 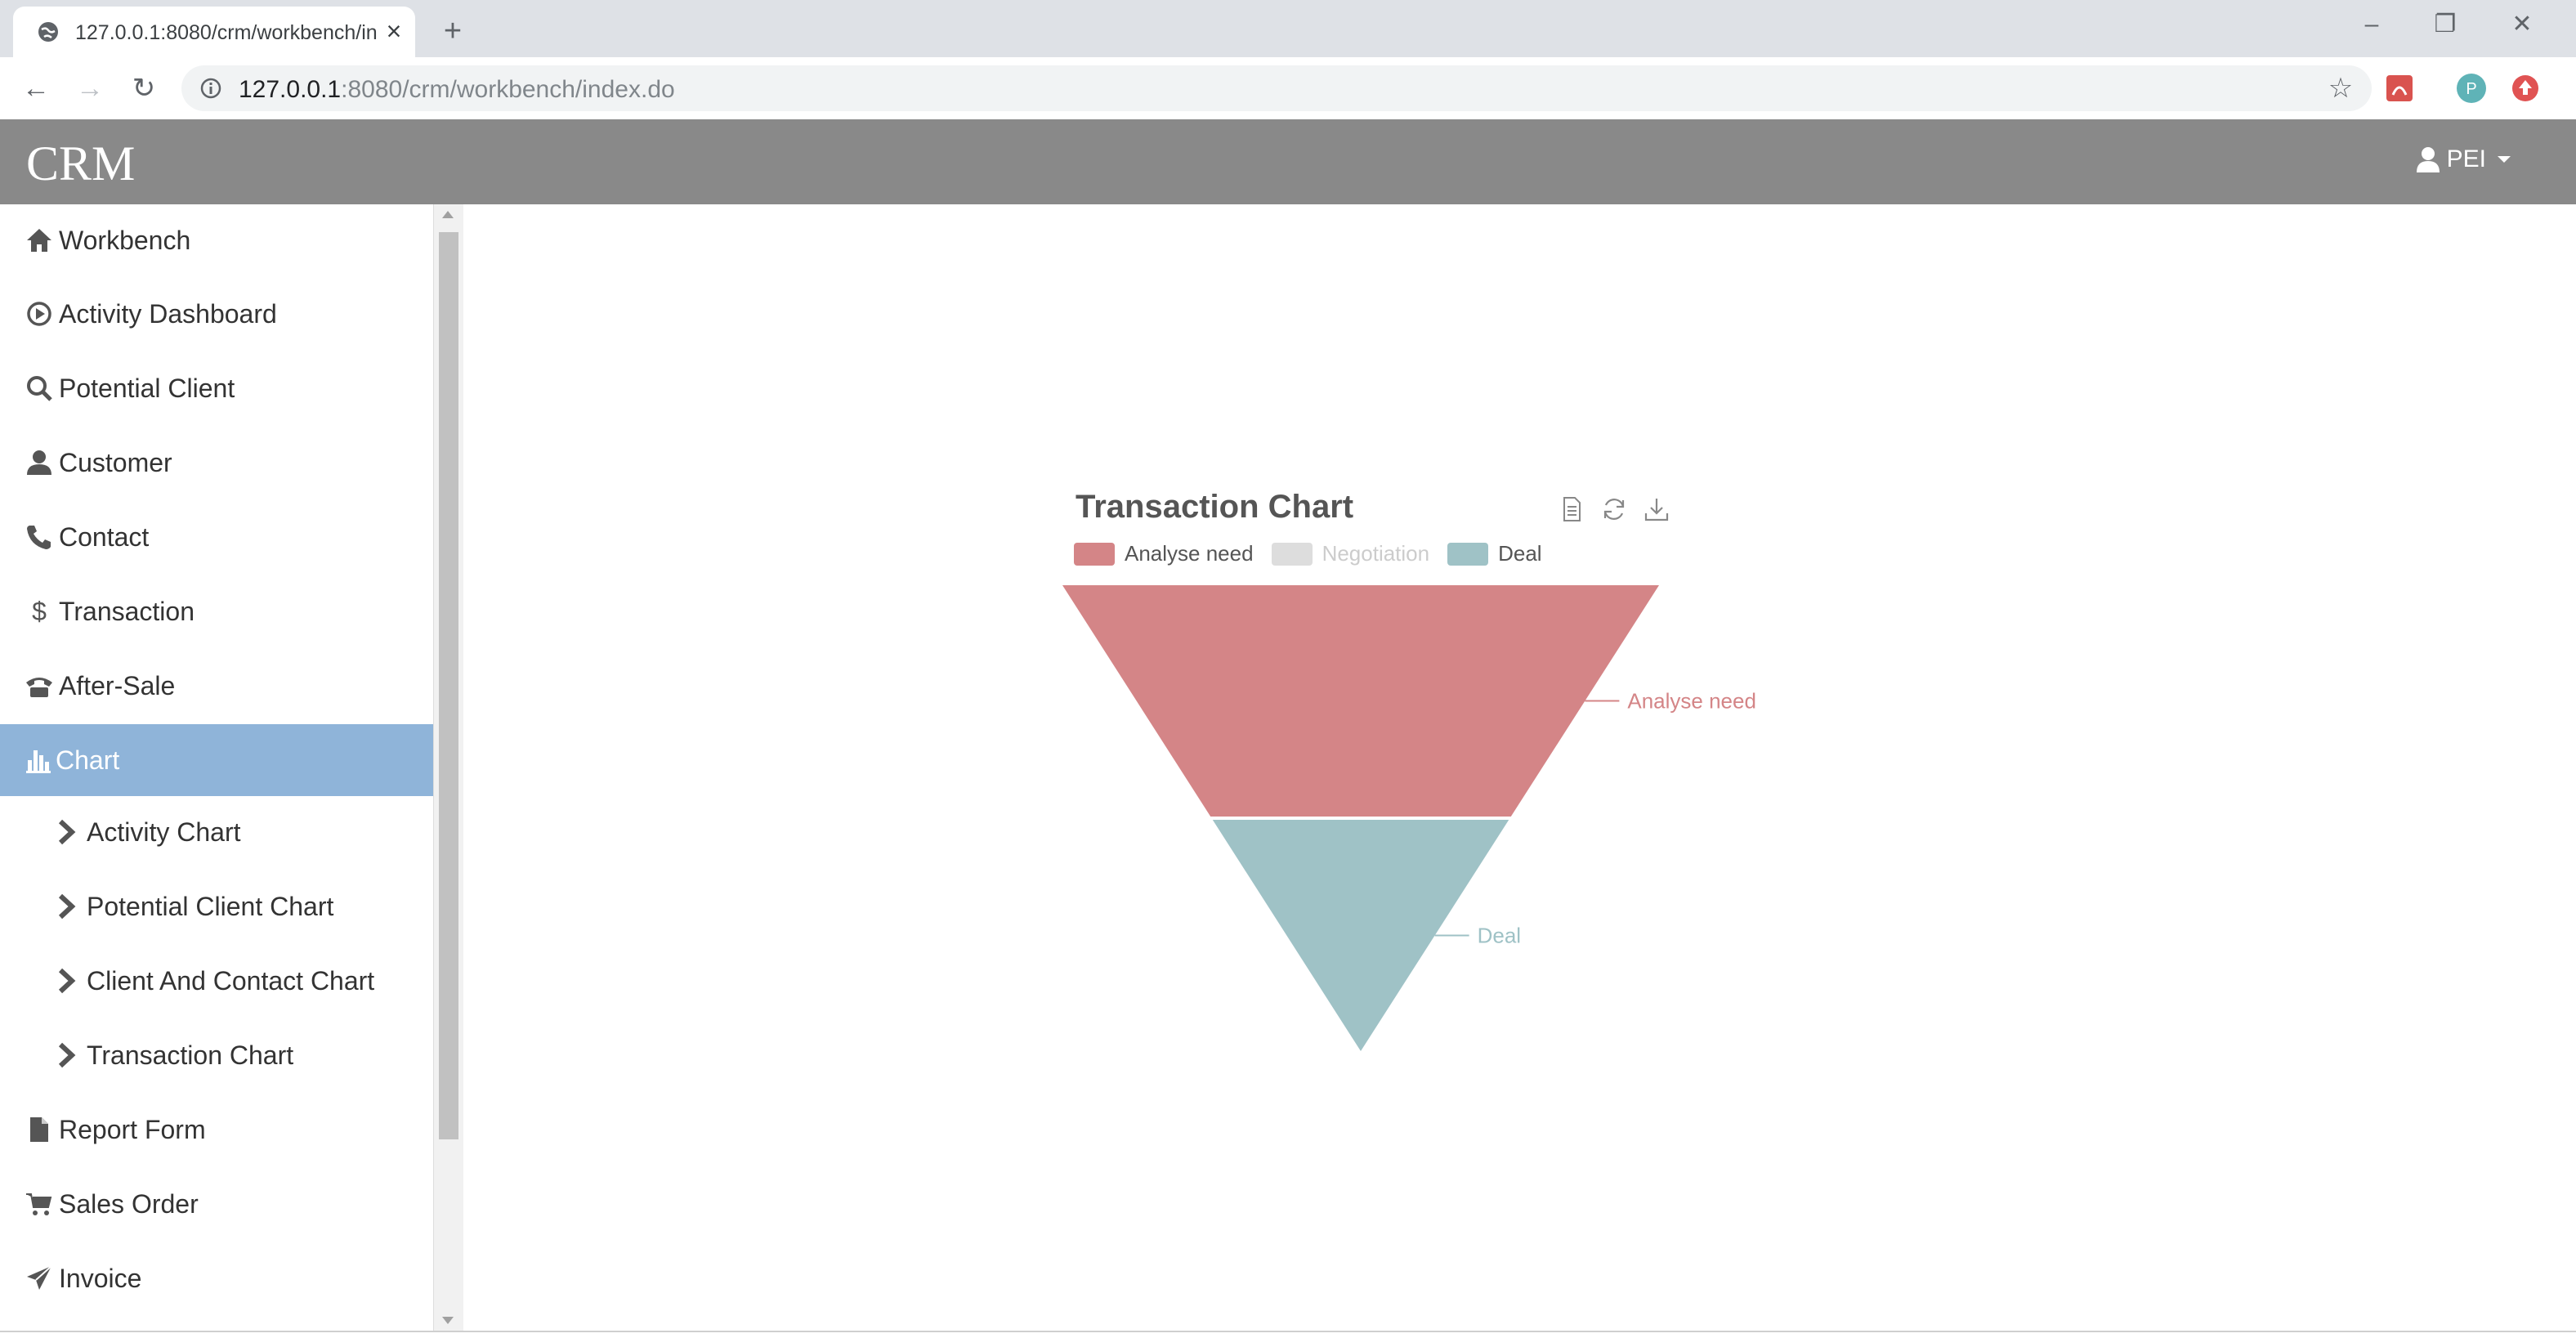 I want to click on new-tab-icon: +, so click(x=452, y=31).